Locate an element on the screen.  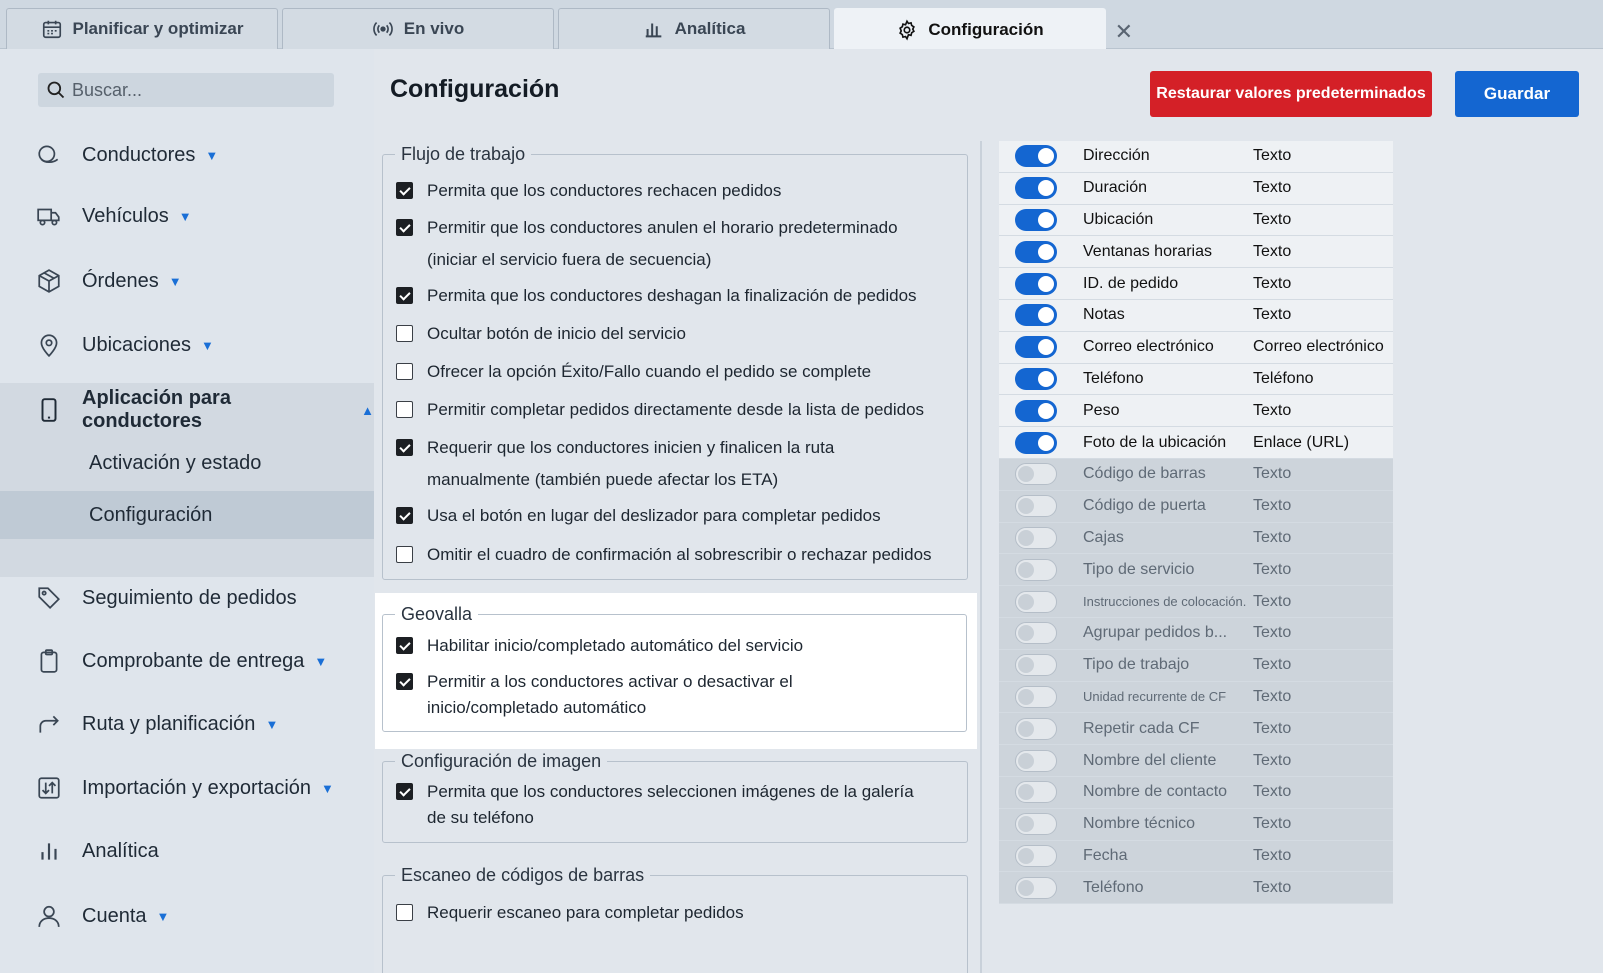
sidebar-item-orders: Órdenes ▼ is located at coordinates (187, 281).